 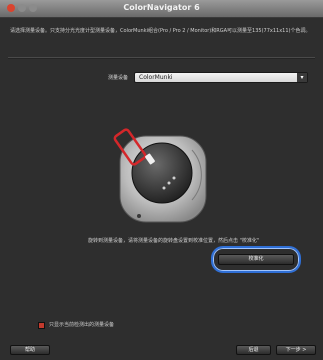 I want to click on colormunki-device-illustration, so click(x=160, y=175).